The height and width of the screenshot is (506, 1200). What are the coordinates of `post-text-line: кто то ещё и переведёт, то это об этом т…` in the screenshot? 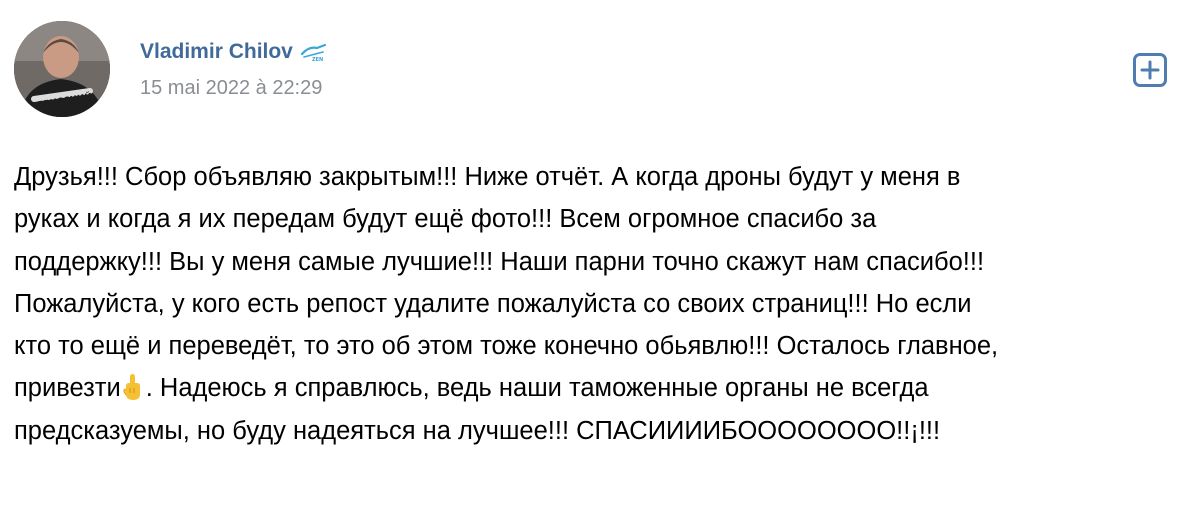 It's located at (506, 346).